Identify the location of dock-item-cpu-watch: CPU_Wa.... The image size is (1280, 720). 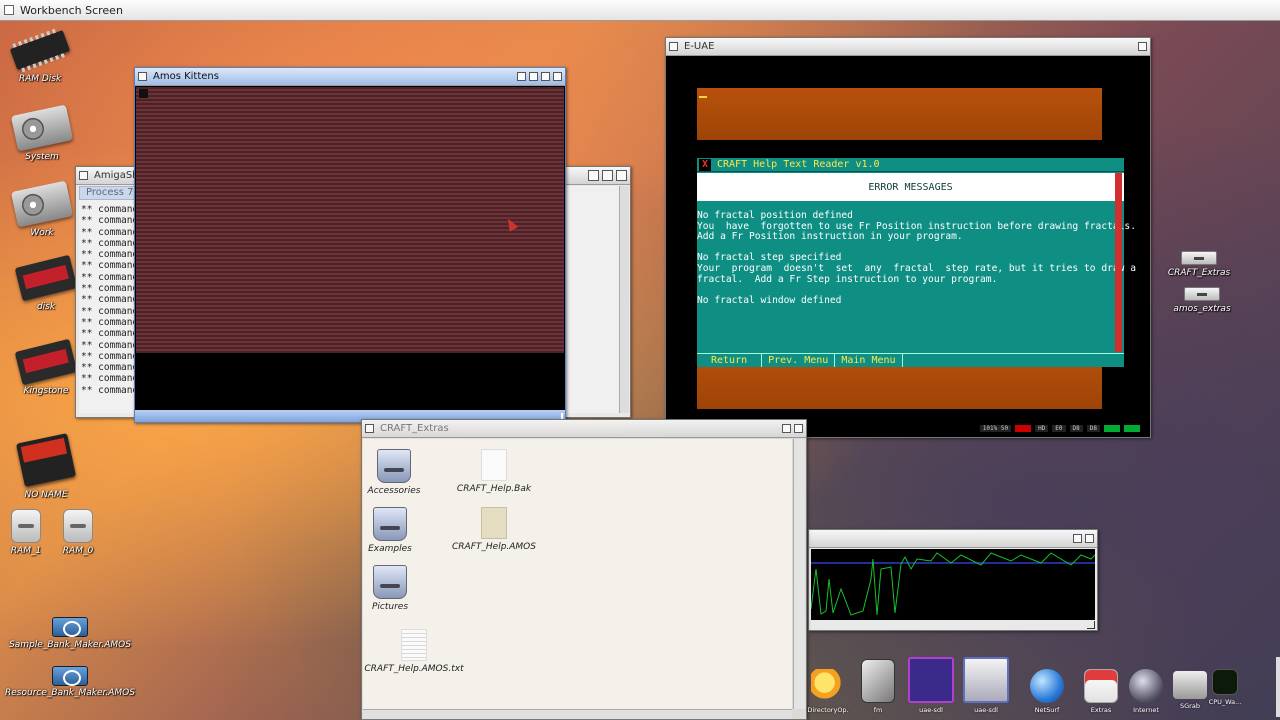
(1225, 687).